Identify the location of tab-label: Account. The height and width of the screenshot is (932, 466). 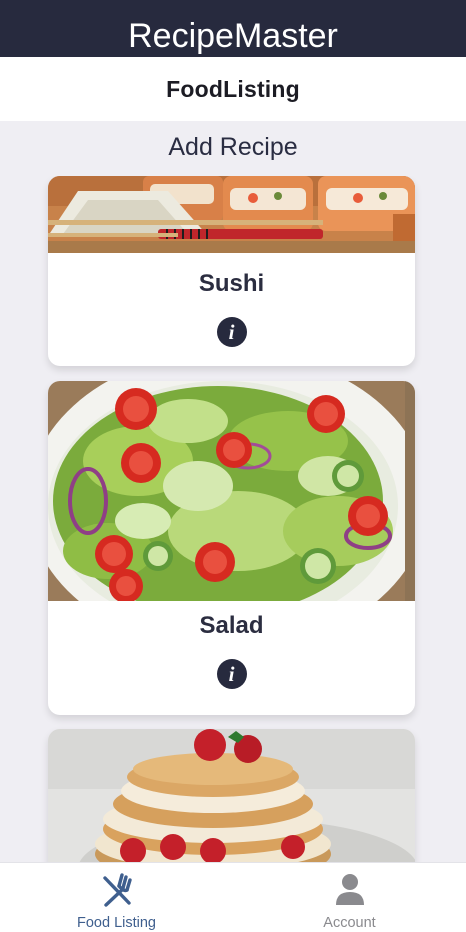
(349, 923).